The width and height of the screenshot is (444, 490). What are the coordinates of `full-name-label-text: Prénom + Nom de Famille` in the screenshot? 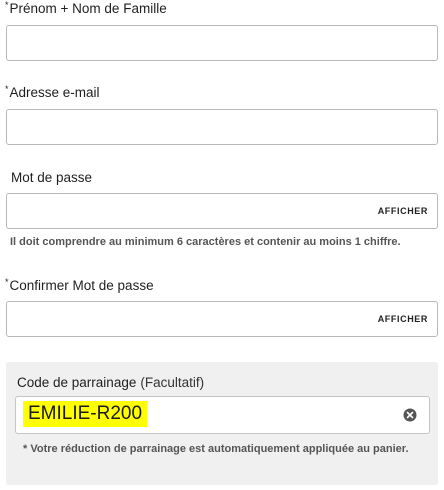 It's located at (88, 8).